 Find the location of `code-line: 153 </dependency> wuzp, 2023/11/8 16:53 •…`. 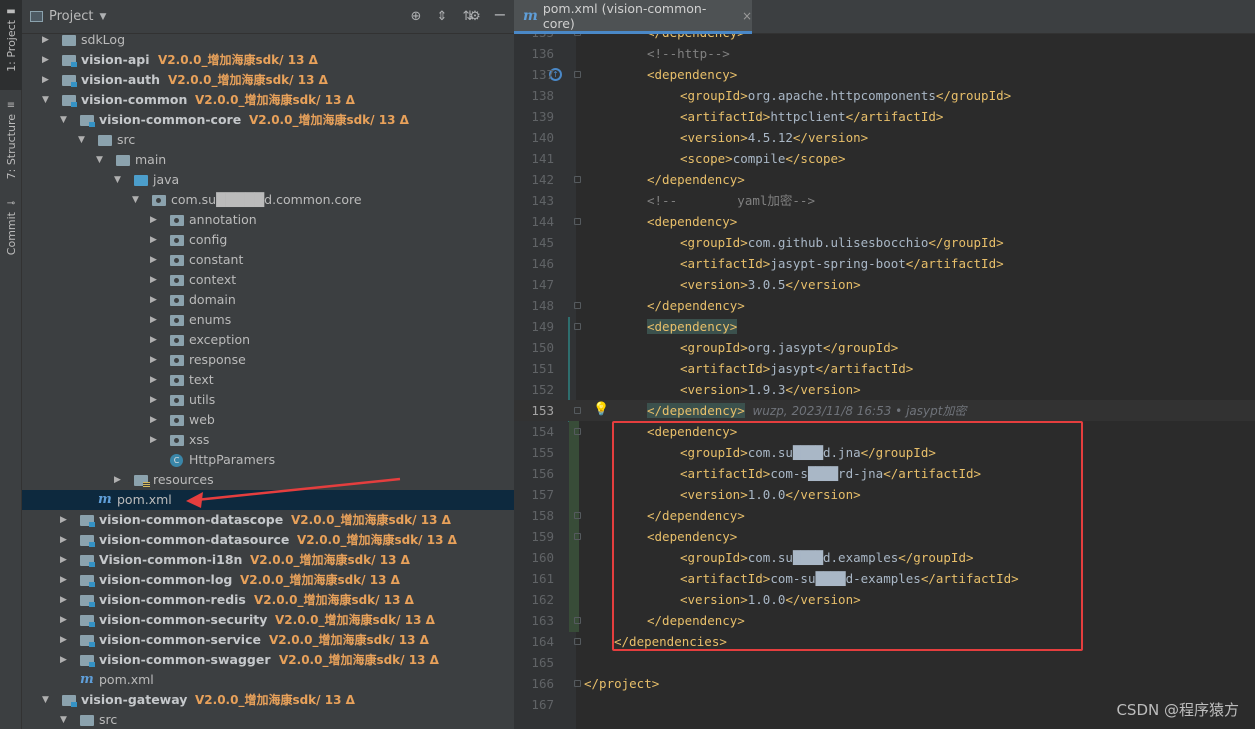

code-line: 153 </dependency> wuzp, 2023/11/8 16:53 •… is located at coordinates (884, 410).